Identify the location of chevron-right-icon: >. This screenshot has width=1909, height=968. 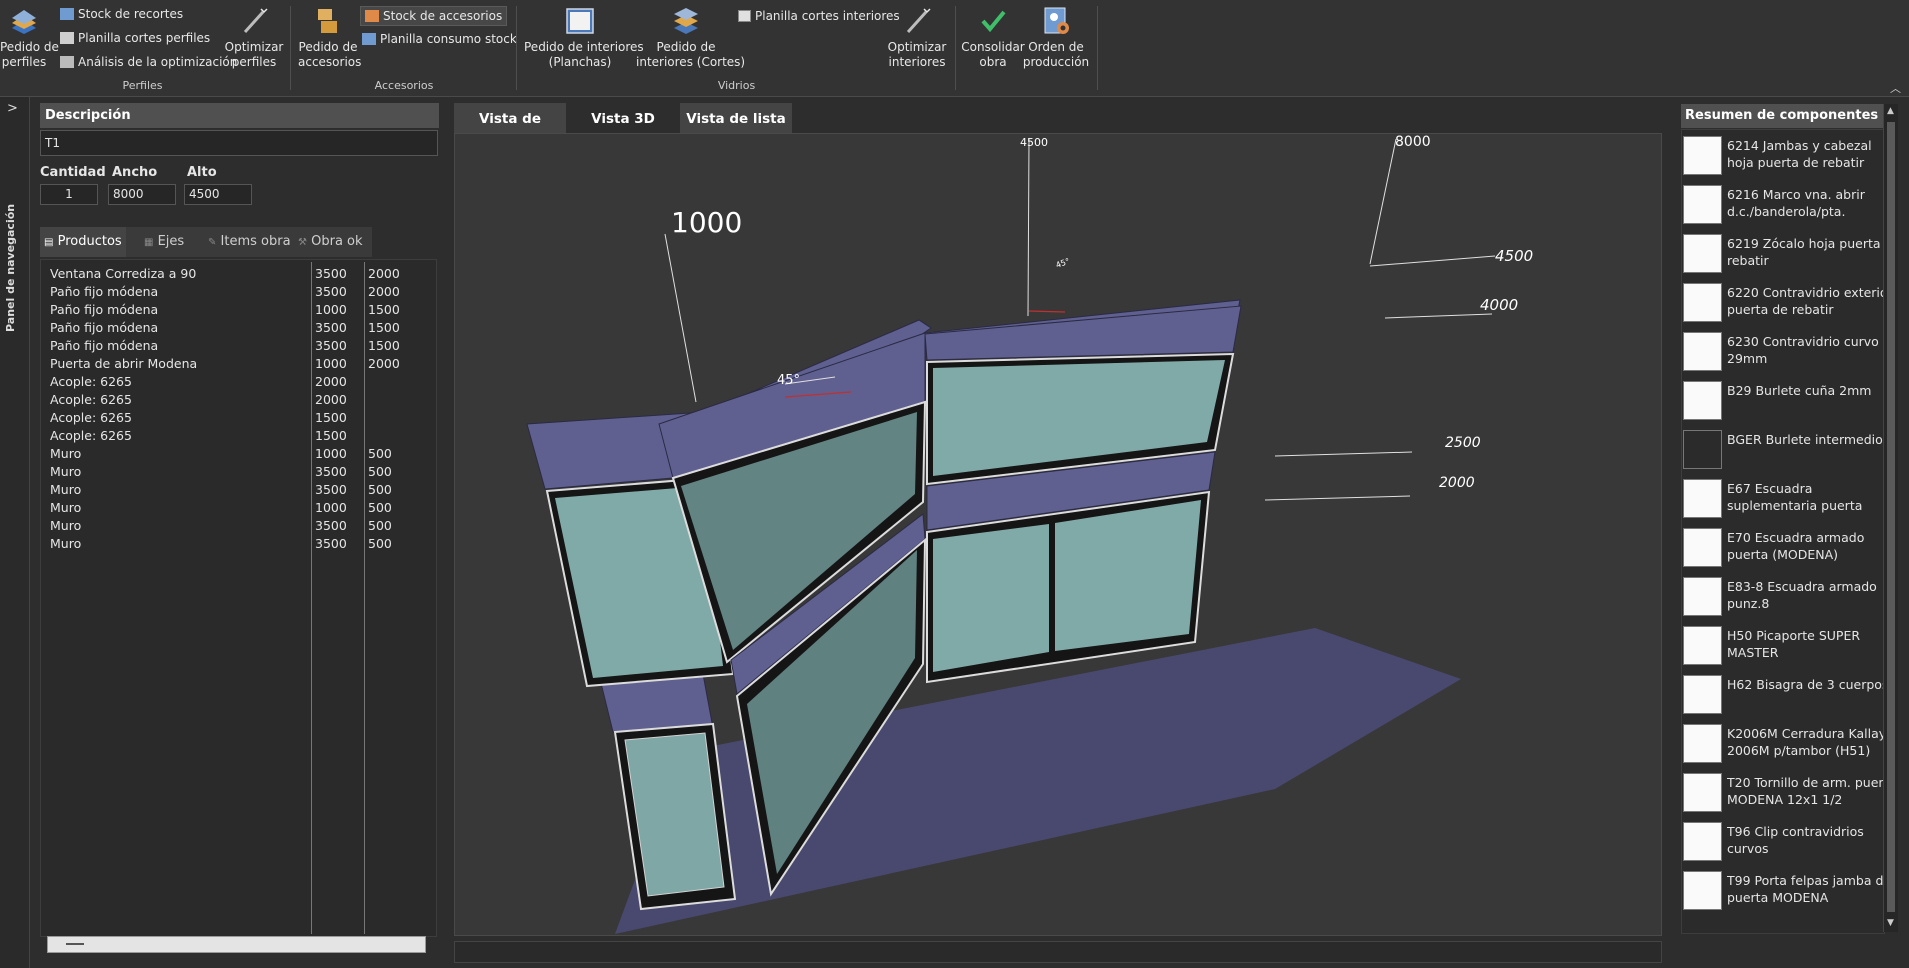
(12, 108).